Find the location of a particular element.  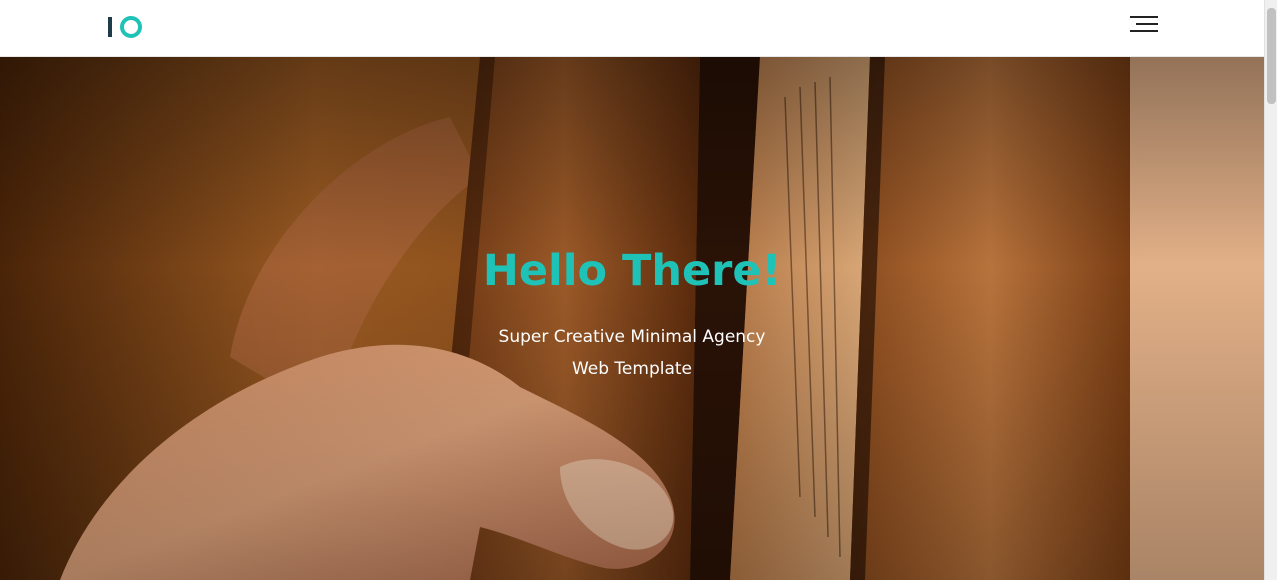

site-header is located at coordinates (632, 28).